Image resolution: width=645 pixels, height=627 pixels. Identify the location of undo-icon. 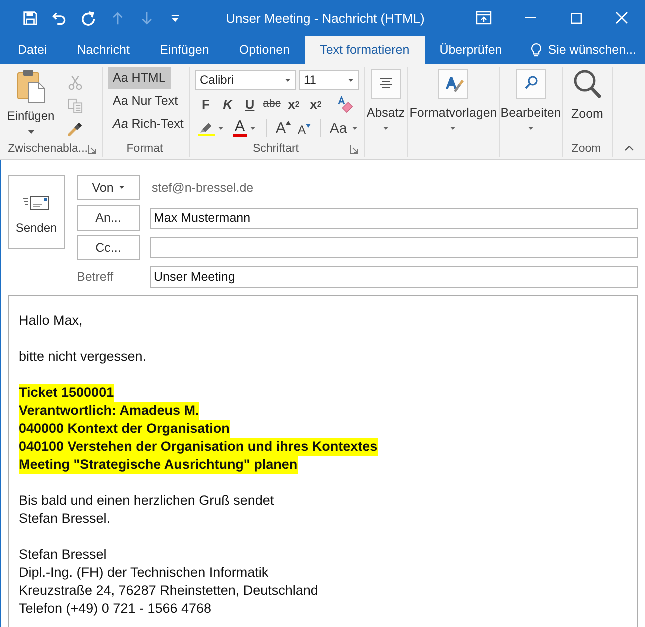
(59, 18).